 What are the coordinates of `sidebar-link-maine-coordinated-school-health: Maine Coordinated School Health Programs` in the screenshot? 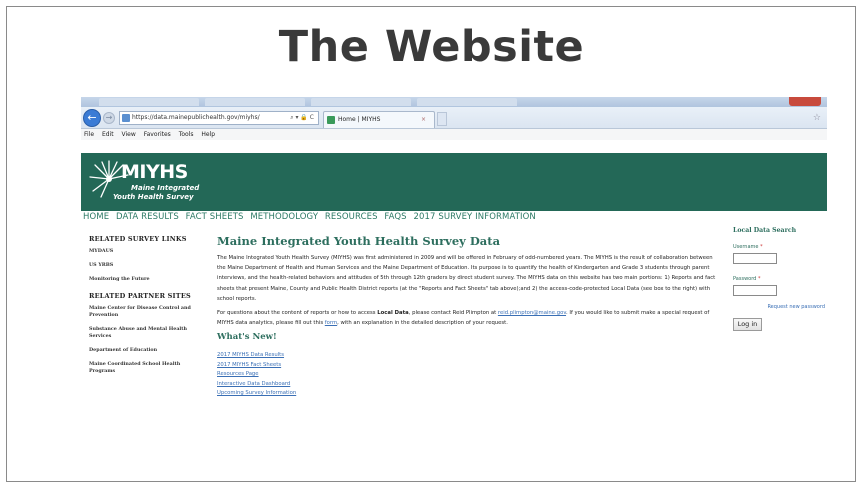 It's located at (148, 368).